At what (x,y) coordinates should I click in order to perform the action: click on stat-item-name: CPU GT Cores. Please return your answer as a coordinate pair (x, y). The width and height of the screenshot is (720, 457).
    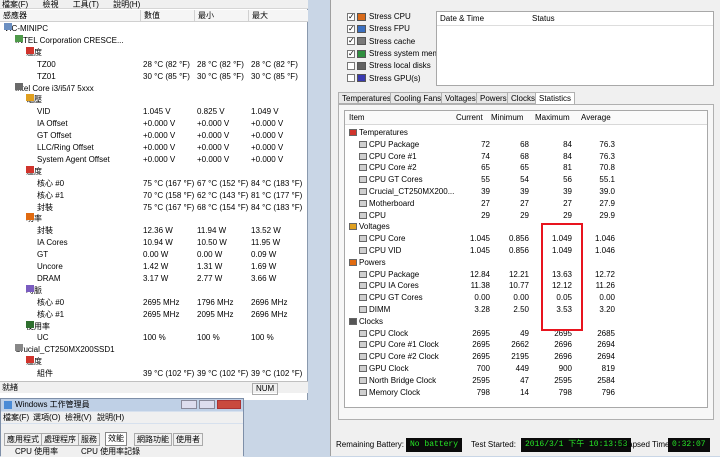
    Looking at the image, I should click on (396, 298).